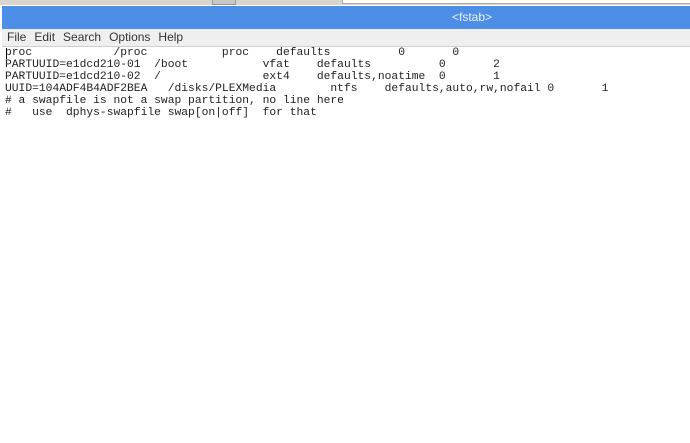 This screenshot has height=443, width=690. I want to click on menu-options: Options, so click(129, 37).